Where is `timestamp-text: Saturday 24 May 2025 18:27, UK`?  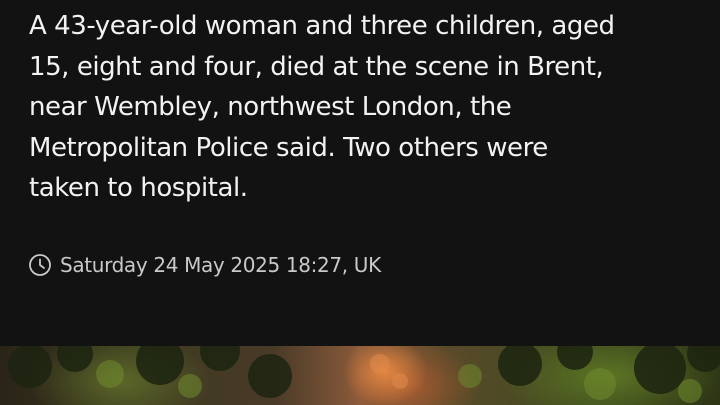 timestamp-text: Saturday 24 May 2025 18:27, UK is located at coordinates (220, 265).